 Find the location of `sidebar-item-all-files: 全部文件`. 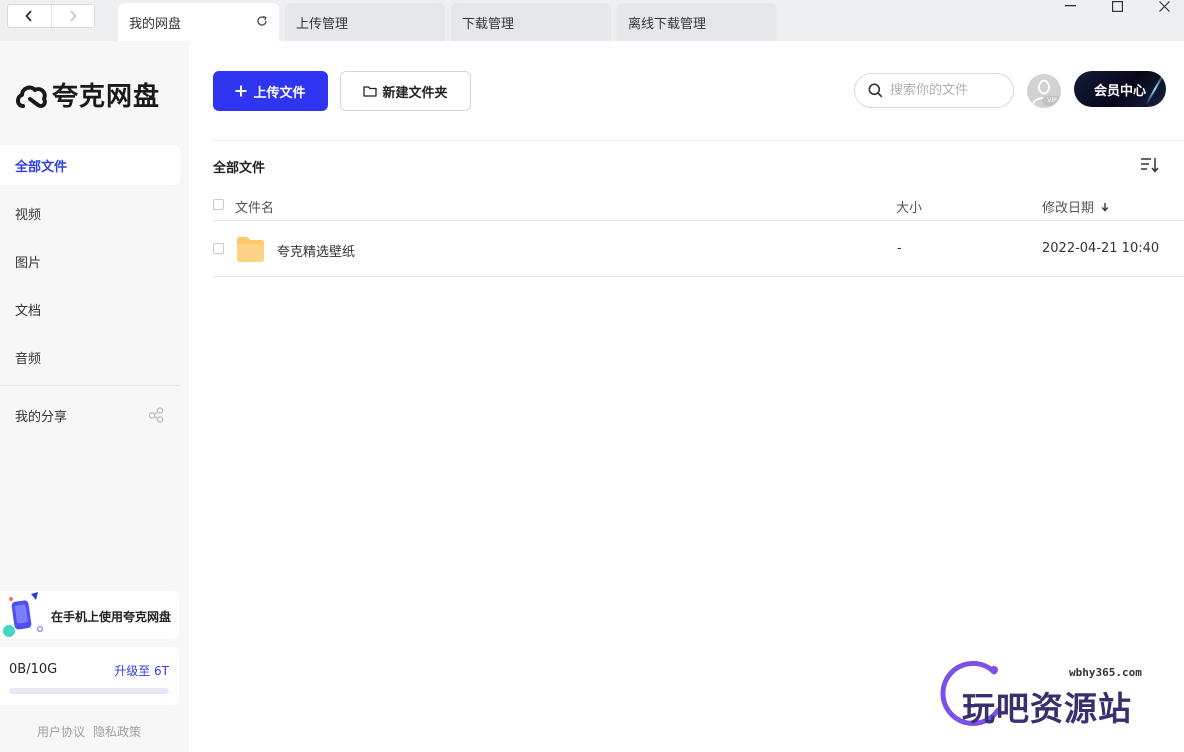

sidebar-item-all-files: 全部文件 is located at coordinates (90, 165).